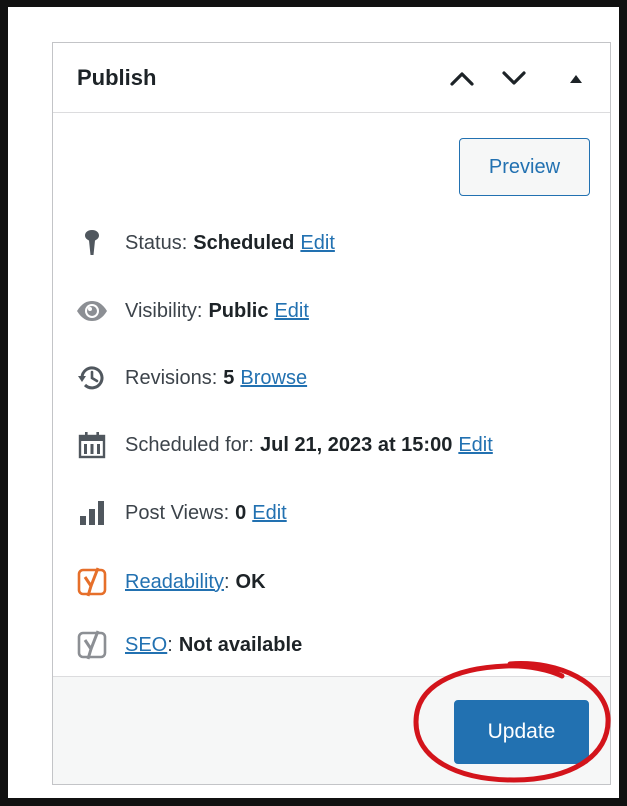 The width and height of the screenshot is (627, 806). I want to click on triangle-up-icon, so click(576, 79).